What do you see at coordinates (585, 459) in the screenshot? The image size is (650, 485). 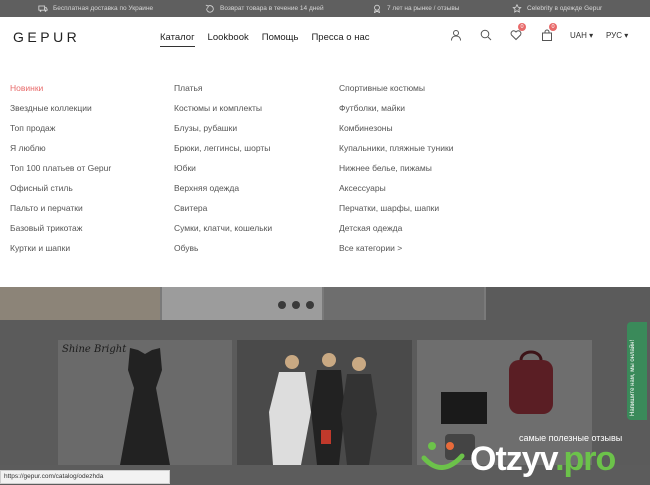 I see `watermark-brand-suffix: .pro` at bounding box center [585, 459].